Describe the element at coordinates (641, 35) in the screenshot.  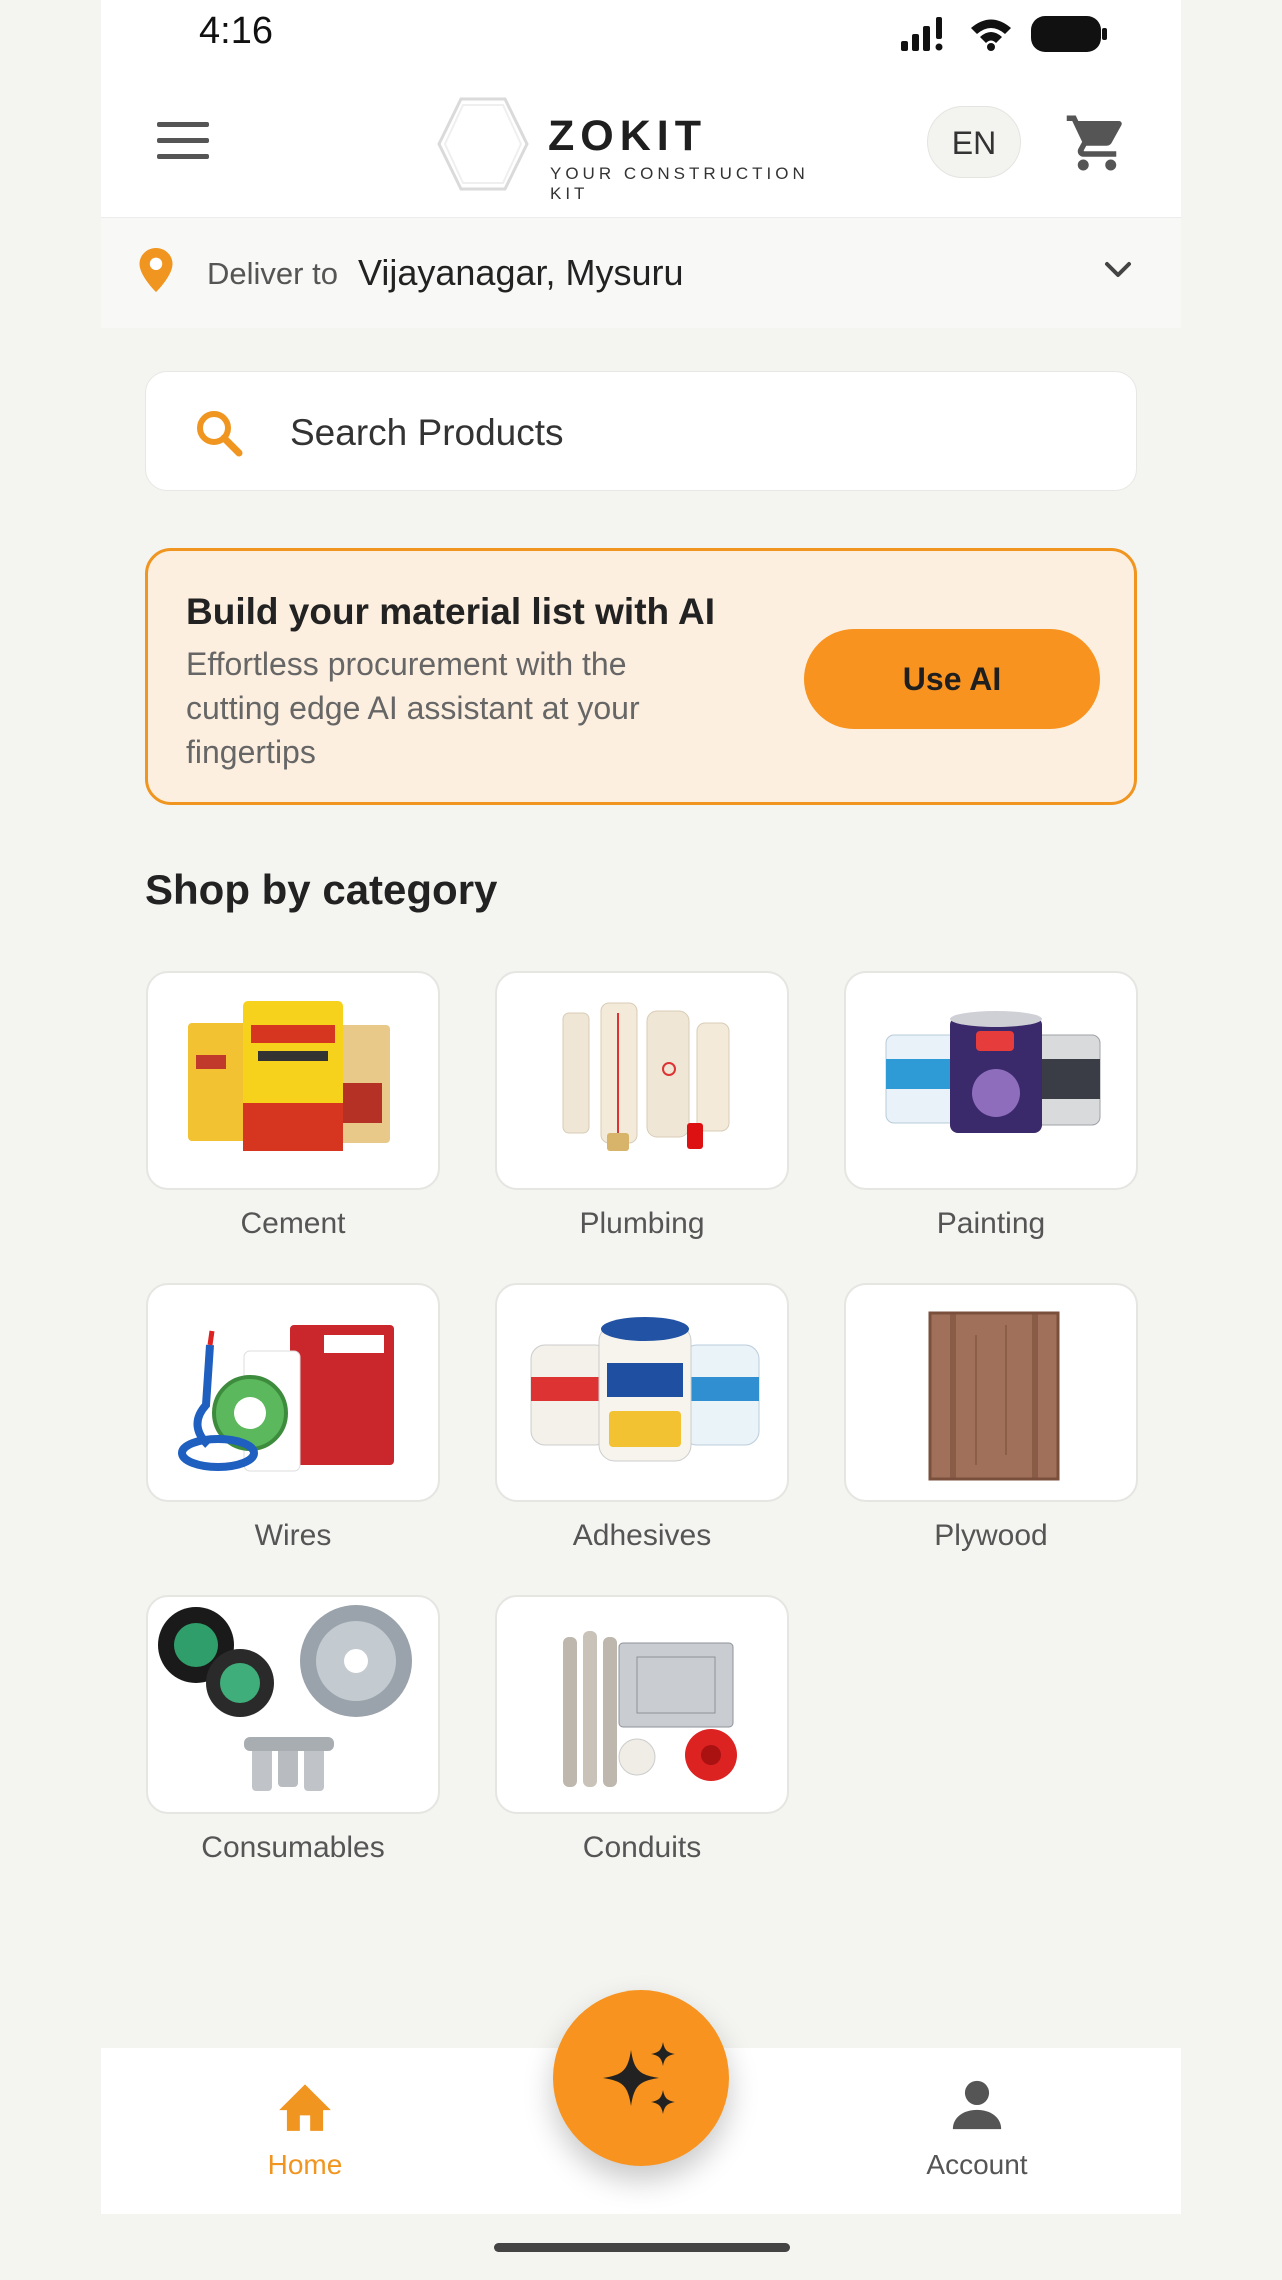
I see `status-bar: 4:16` at that location.